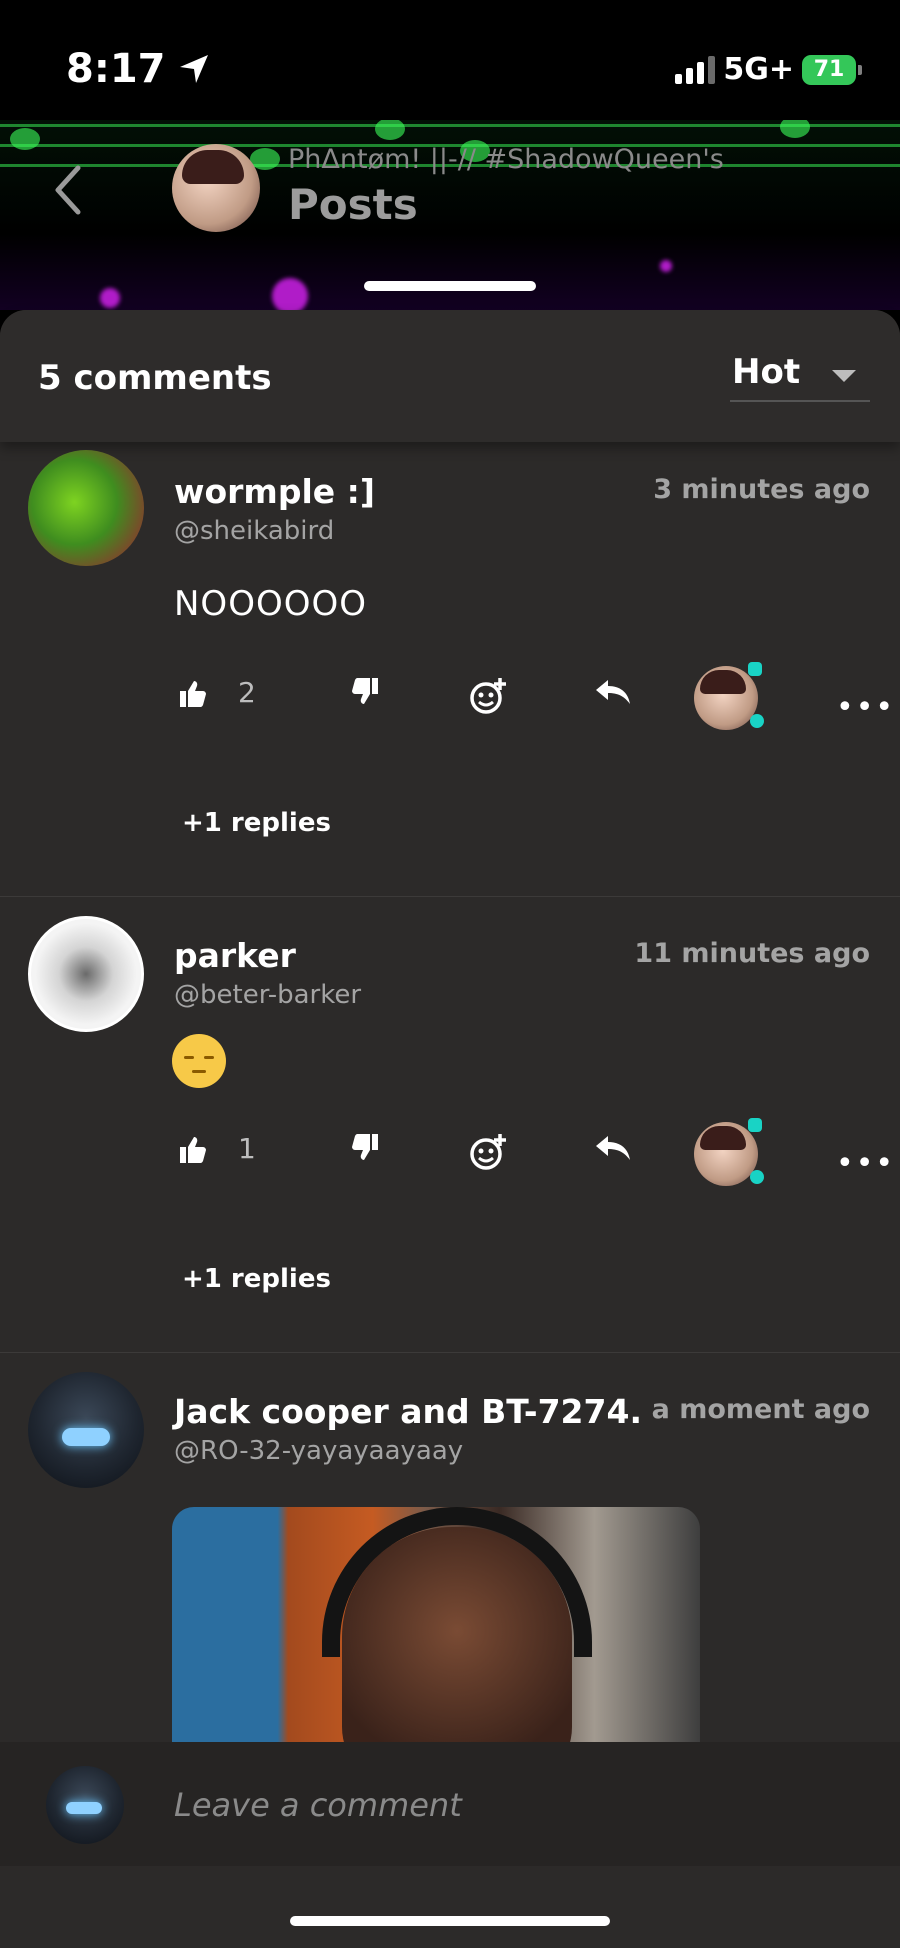  Describe the element at coordinates (235, 955) in the screenshot. I see `commenter-name: parker` at that location.